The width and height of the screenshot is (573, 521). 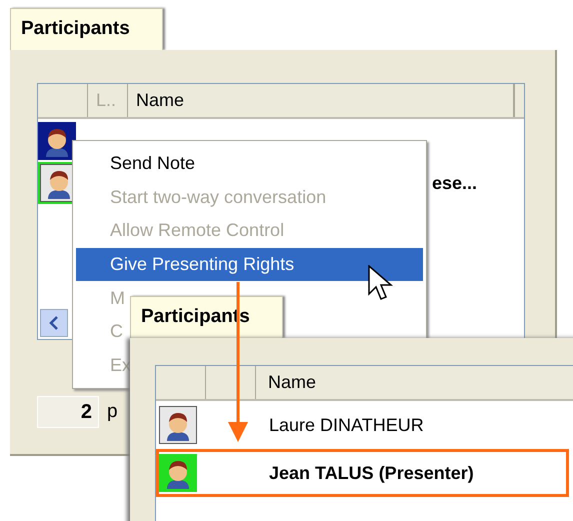 What do you see at coordinates (346, 425) in the screenshot?
I see `participant-name: Laure DINATHEUR` at bounding box center [346, 425].